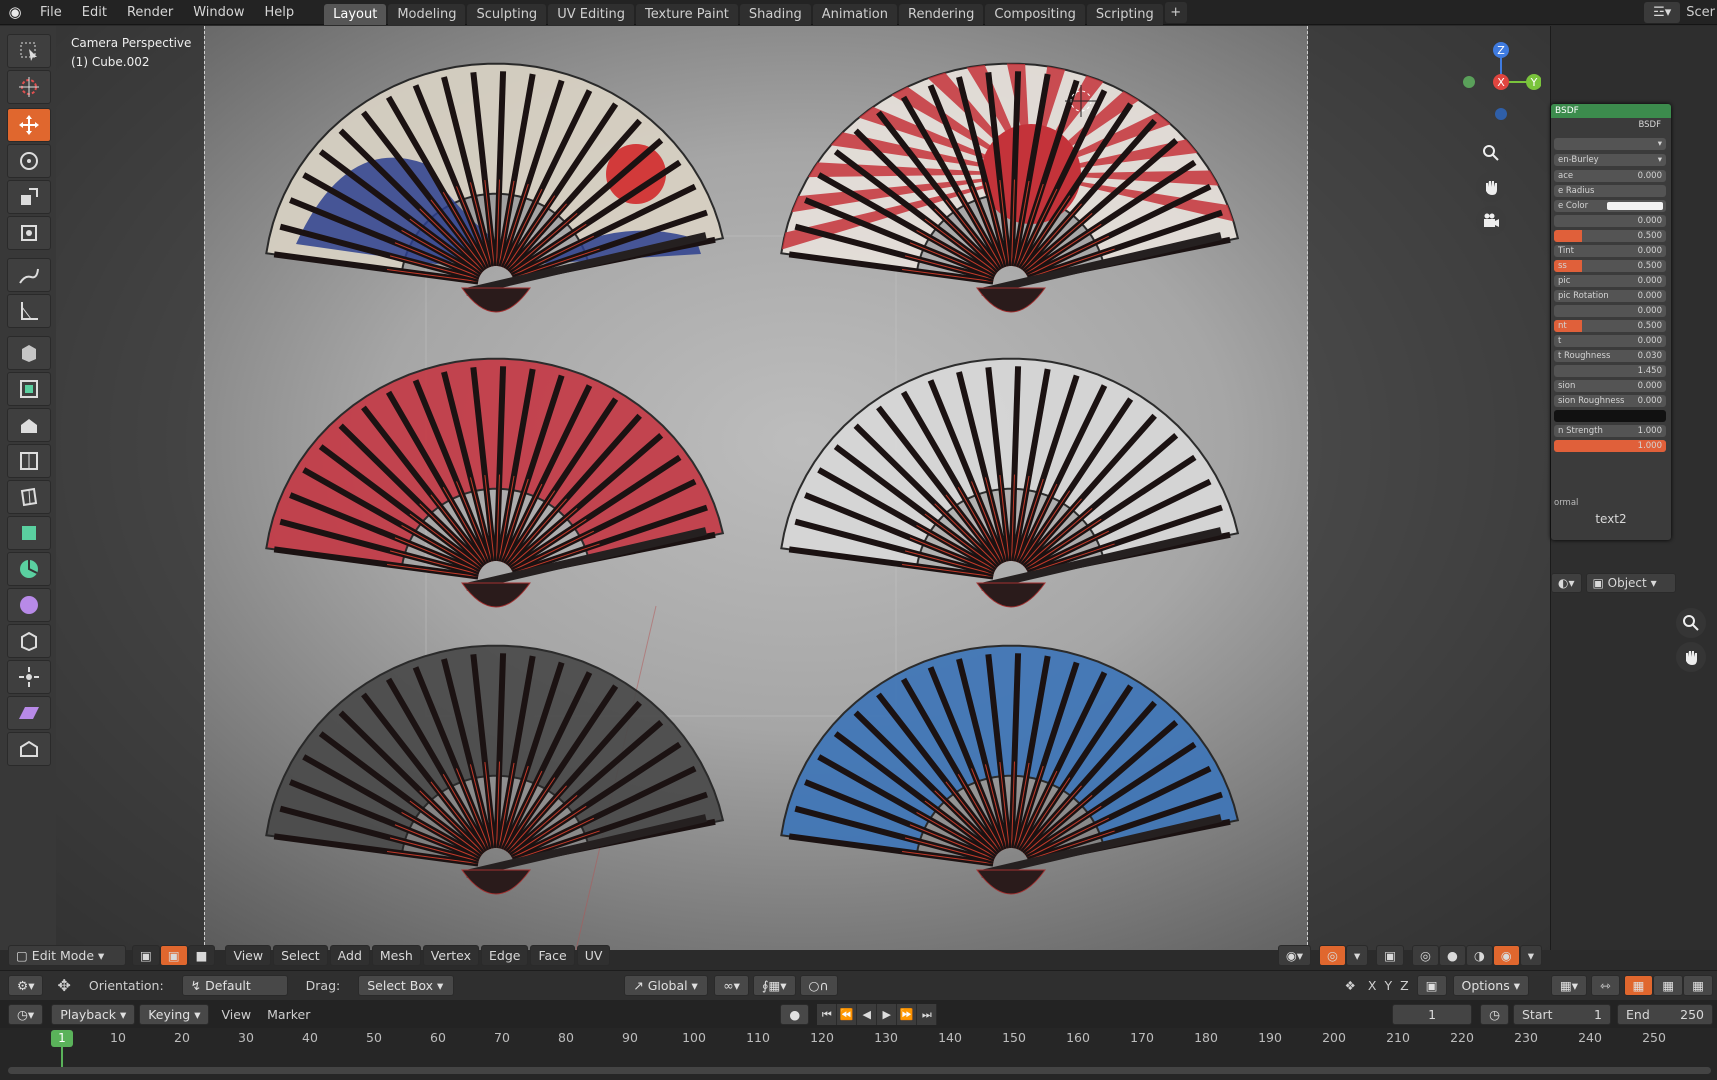 The image size is (1717, 1080). What do you see at coordinates (1610, 296) in the screenshot?
I see `bsdf-input-row: pic Rotation 0.000` at bounding box center [1610, 296].